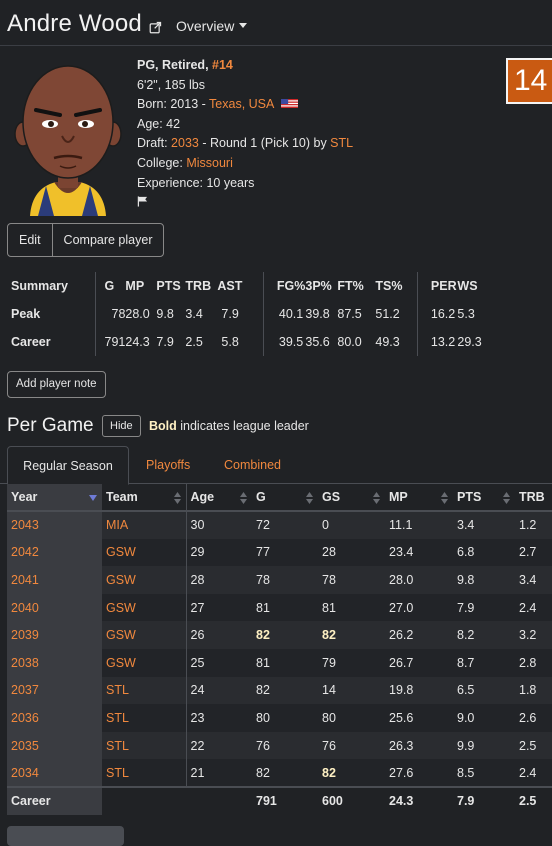 The height and width of the screenshot is (846, 552). What do you see at coordinates (252, 465) in the screenshot?
I see `tab-combined: Combined` at bounding box center [252, 465].